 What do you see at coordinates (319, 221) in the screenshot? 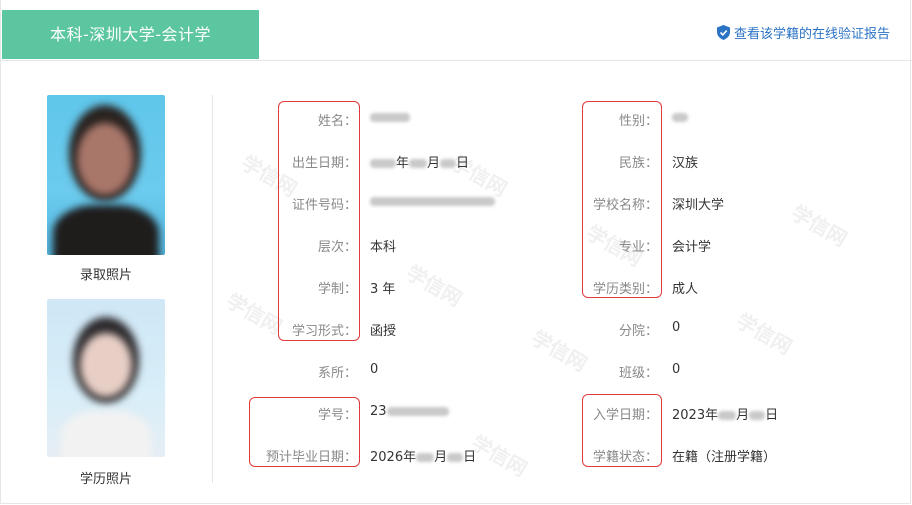
I see `highlight-box-left-top` at bounding box center [319, 221].